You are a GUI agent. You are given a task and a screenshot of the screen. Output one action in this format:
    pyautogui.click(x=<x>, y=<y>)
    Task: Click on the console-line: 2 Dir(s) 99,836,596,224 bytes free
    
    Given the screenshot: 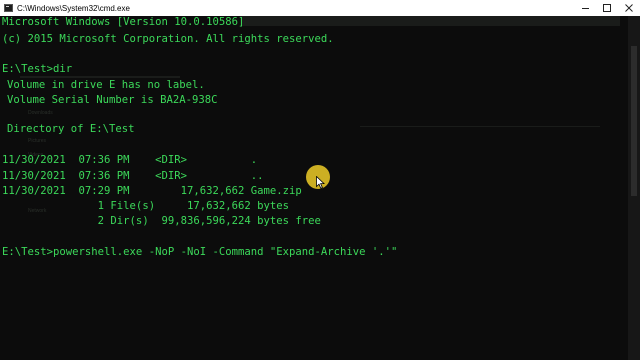 What is the action you would take?
    pyautogui.click(x=161, y=221)
    